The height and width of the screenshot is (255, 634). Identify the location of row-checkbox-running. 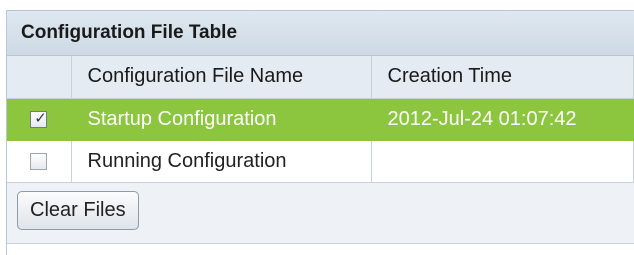
(39, 161).